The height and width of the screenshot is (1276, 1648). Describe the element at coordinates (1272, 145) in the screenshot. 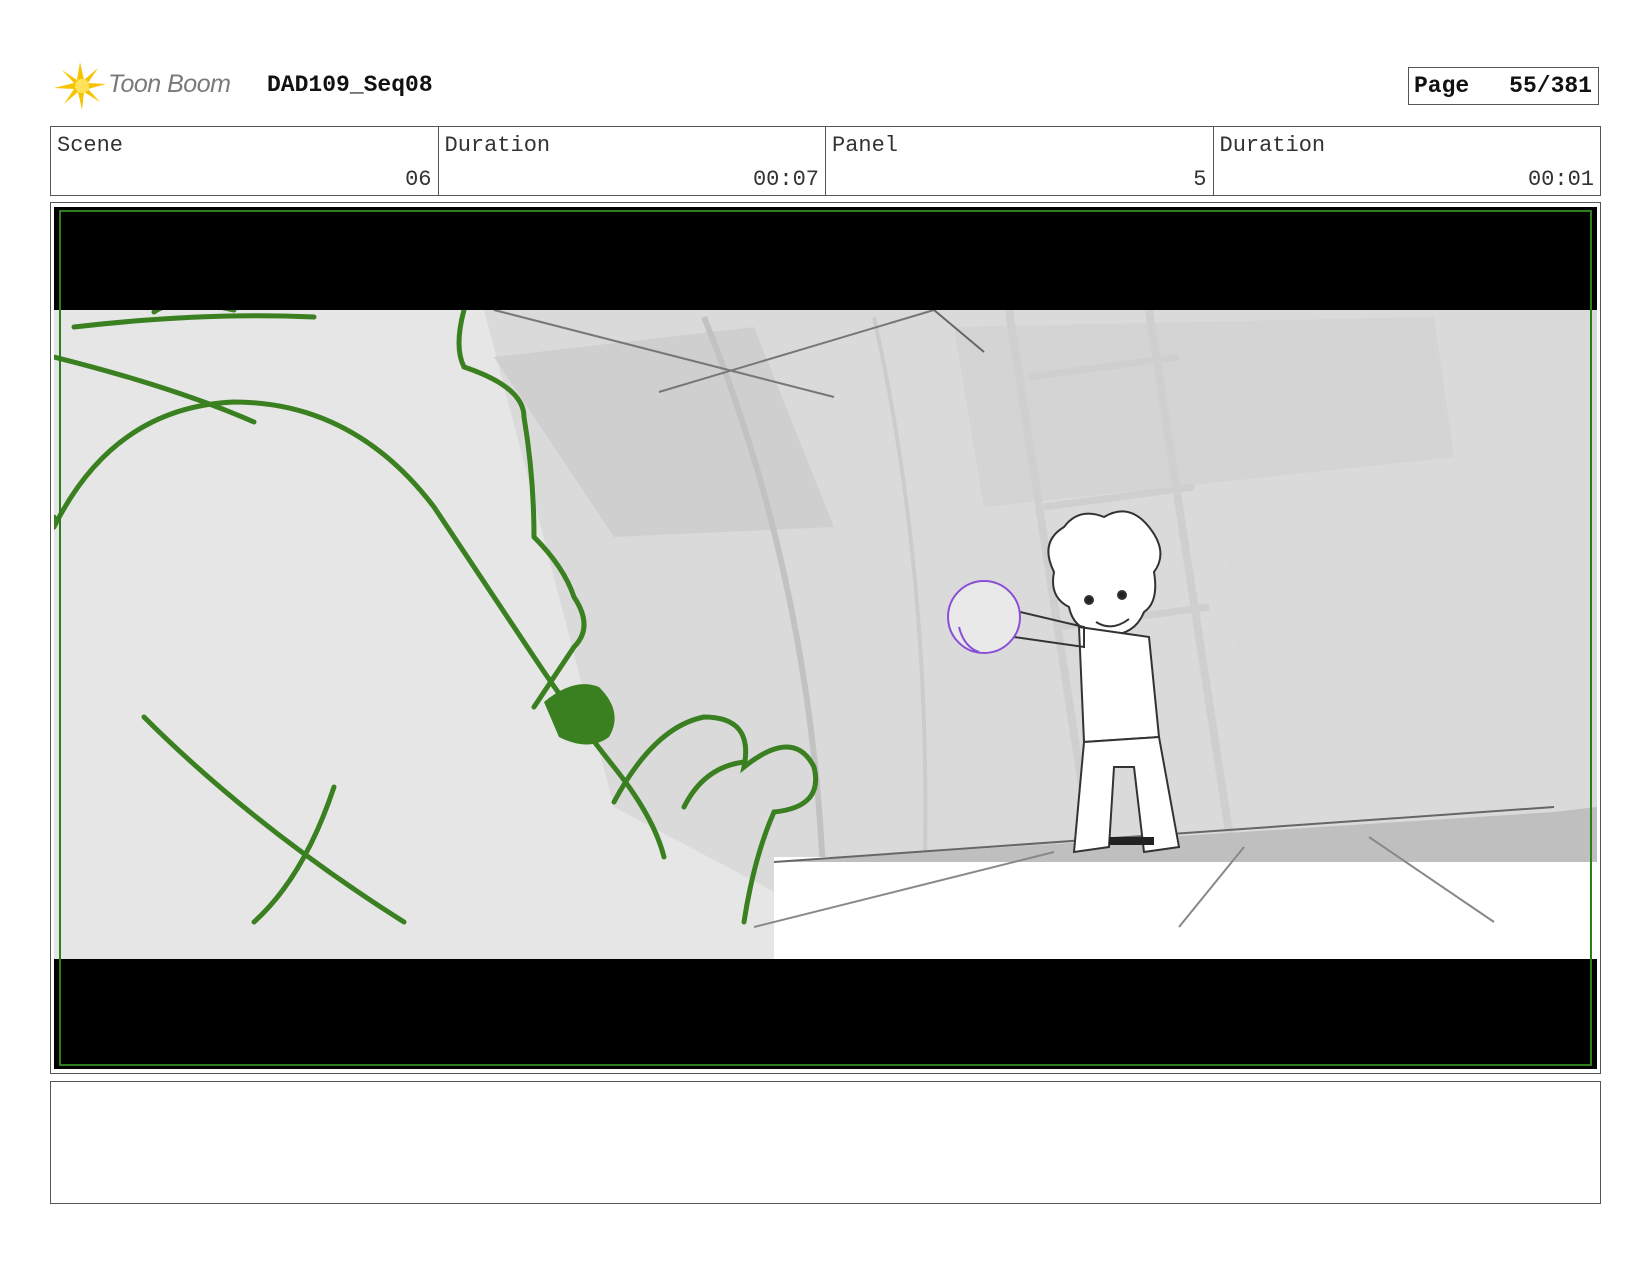

I see `panel-duration-label: Duration` at that location.